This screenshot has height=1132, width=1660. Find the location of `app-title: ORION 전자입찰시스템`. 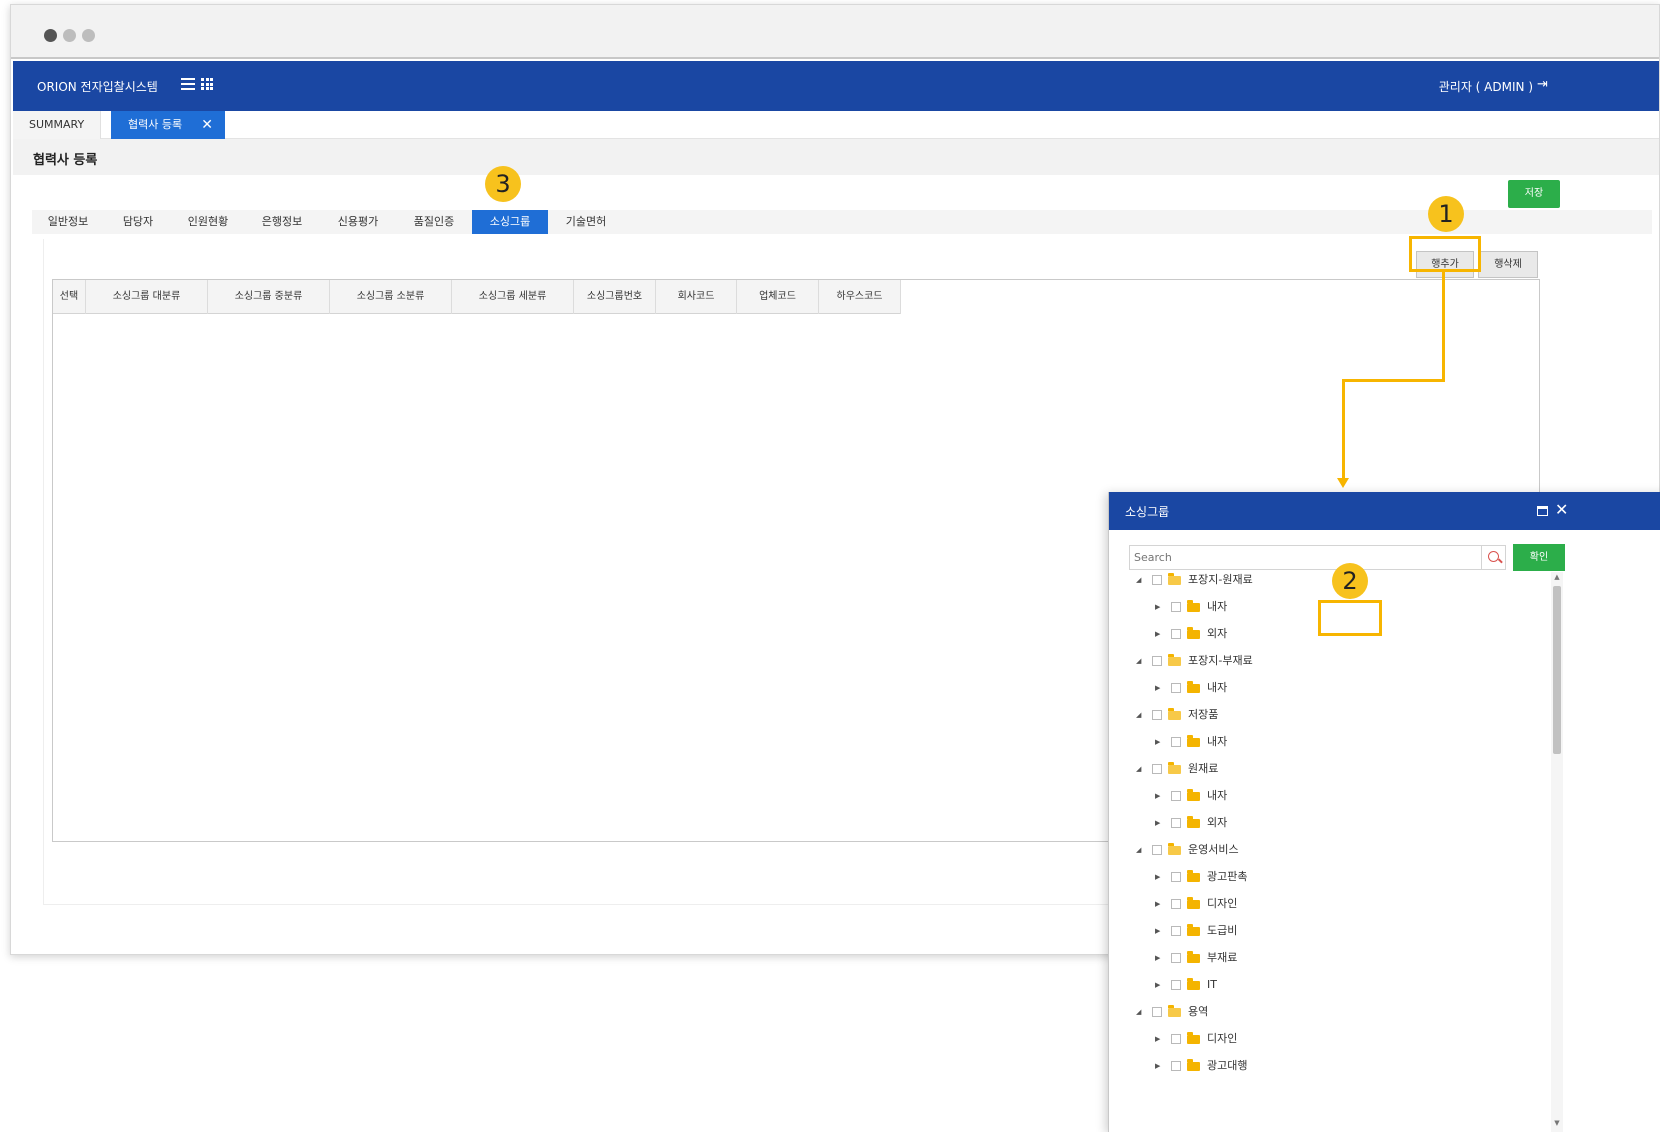

app-title: ORION 전자입찰시스템 is located at coordinates (97, 87).